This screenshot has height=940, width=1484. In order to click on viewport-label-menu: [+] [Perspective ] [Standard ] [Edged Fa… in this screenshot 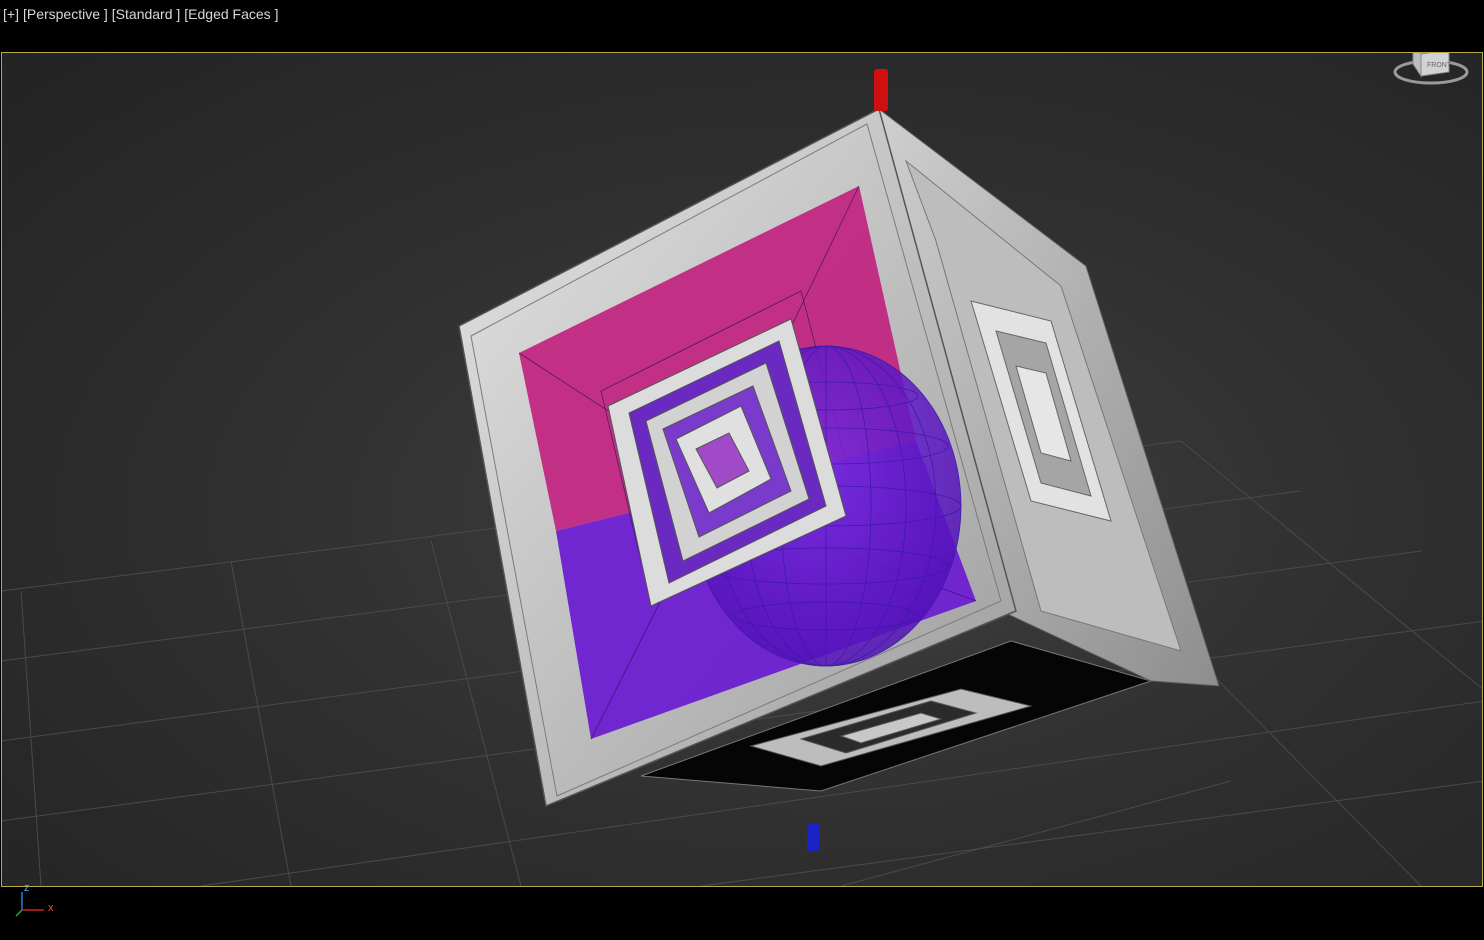, I will do `click(140, 14)`.